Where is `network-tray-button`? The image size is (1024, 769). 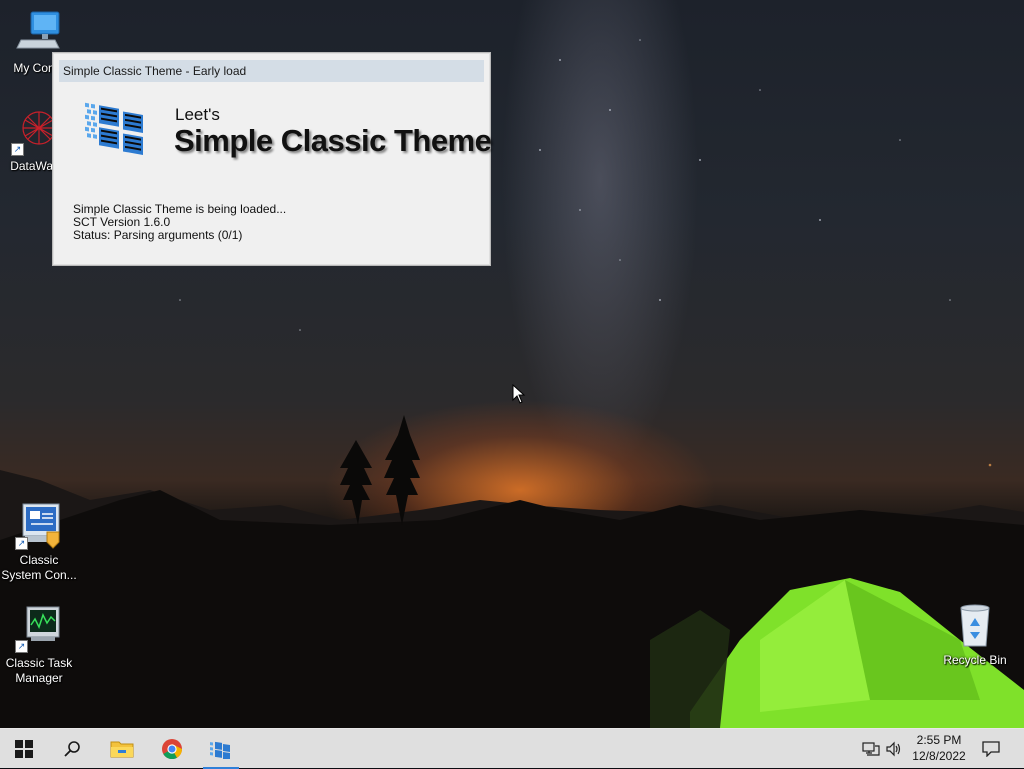
network-tray-button is located at coordinates (871, 749).